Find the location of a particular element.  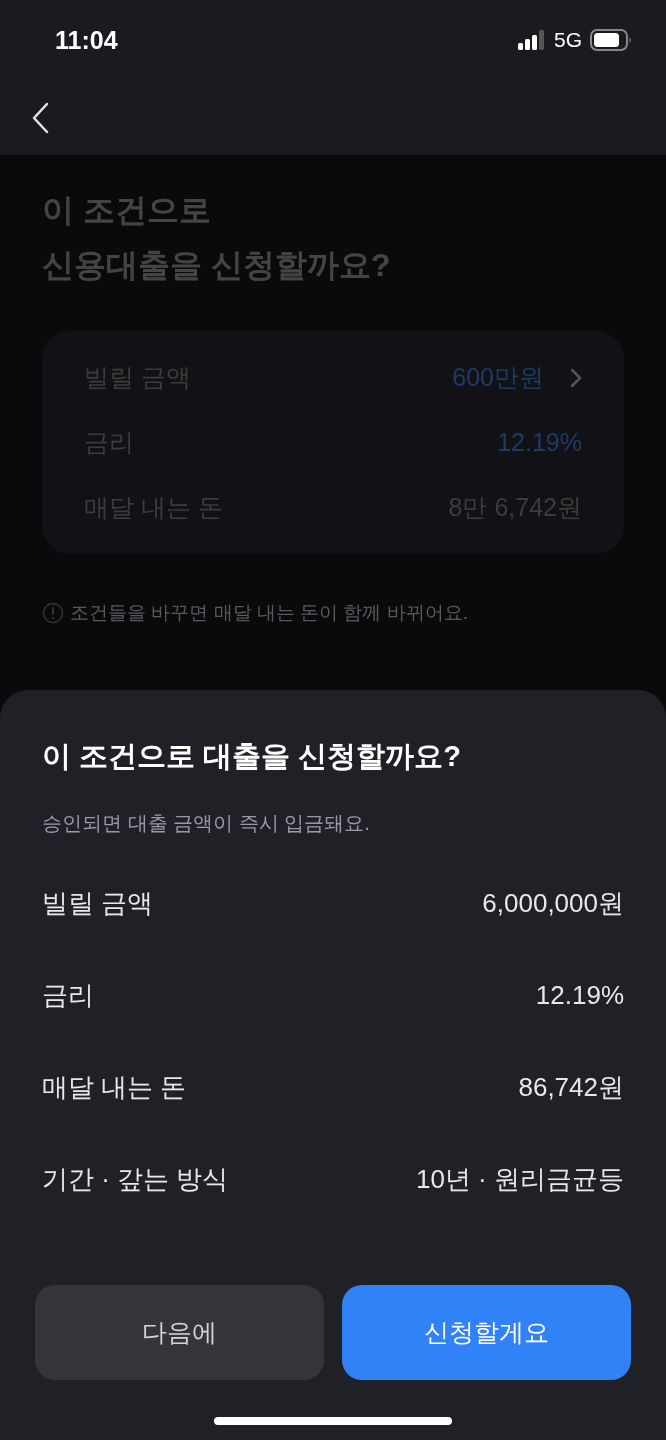

detail-label: 금리 is located at coordinates (68, 995).